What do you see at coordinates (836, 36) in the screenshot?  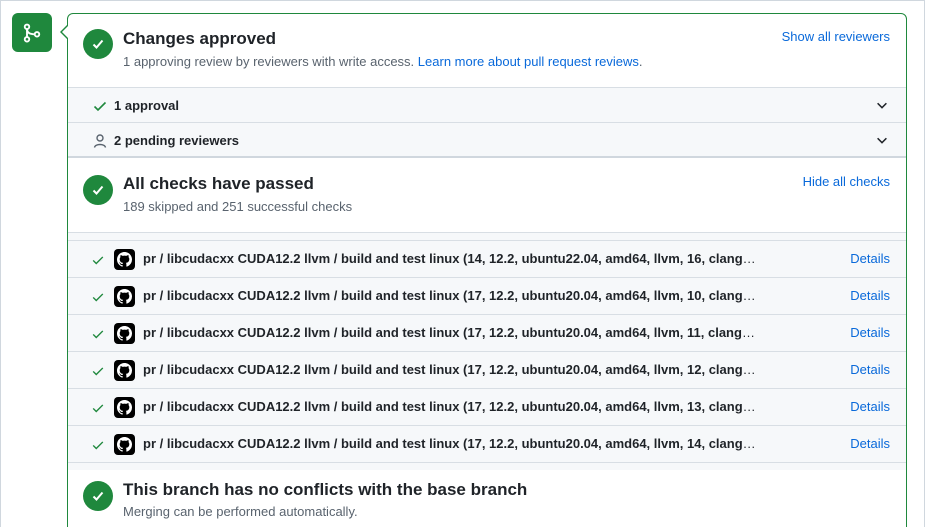 I see `show-all-reviewers-link: Show all reviewers` at bounding box center [836, 36].